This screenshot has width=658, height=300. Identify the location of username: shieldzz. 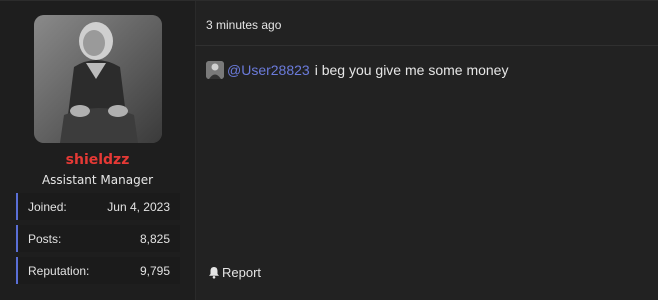
(97, 160).